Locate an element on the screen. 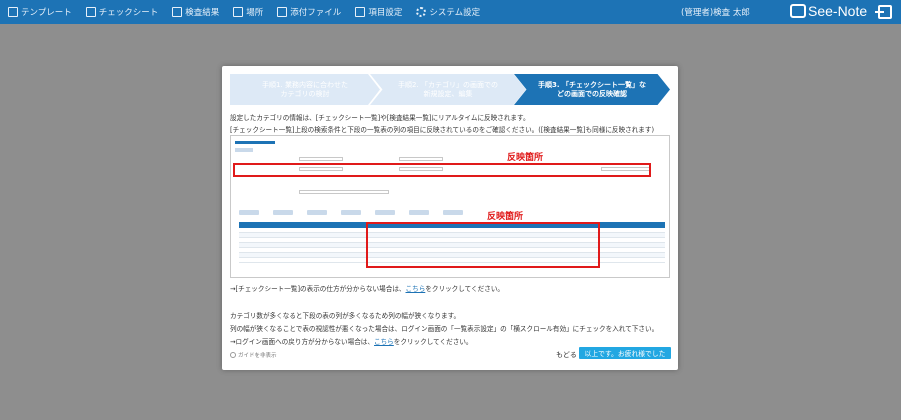 The width and height of the screenshot is (901, 420). step-1-label: 手順1. 業務内容に合わせた カテゴリの検討 is located at coordinates (305, 89).